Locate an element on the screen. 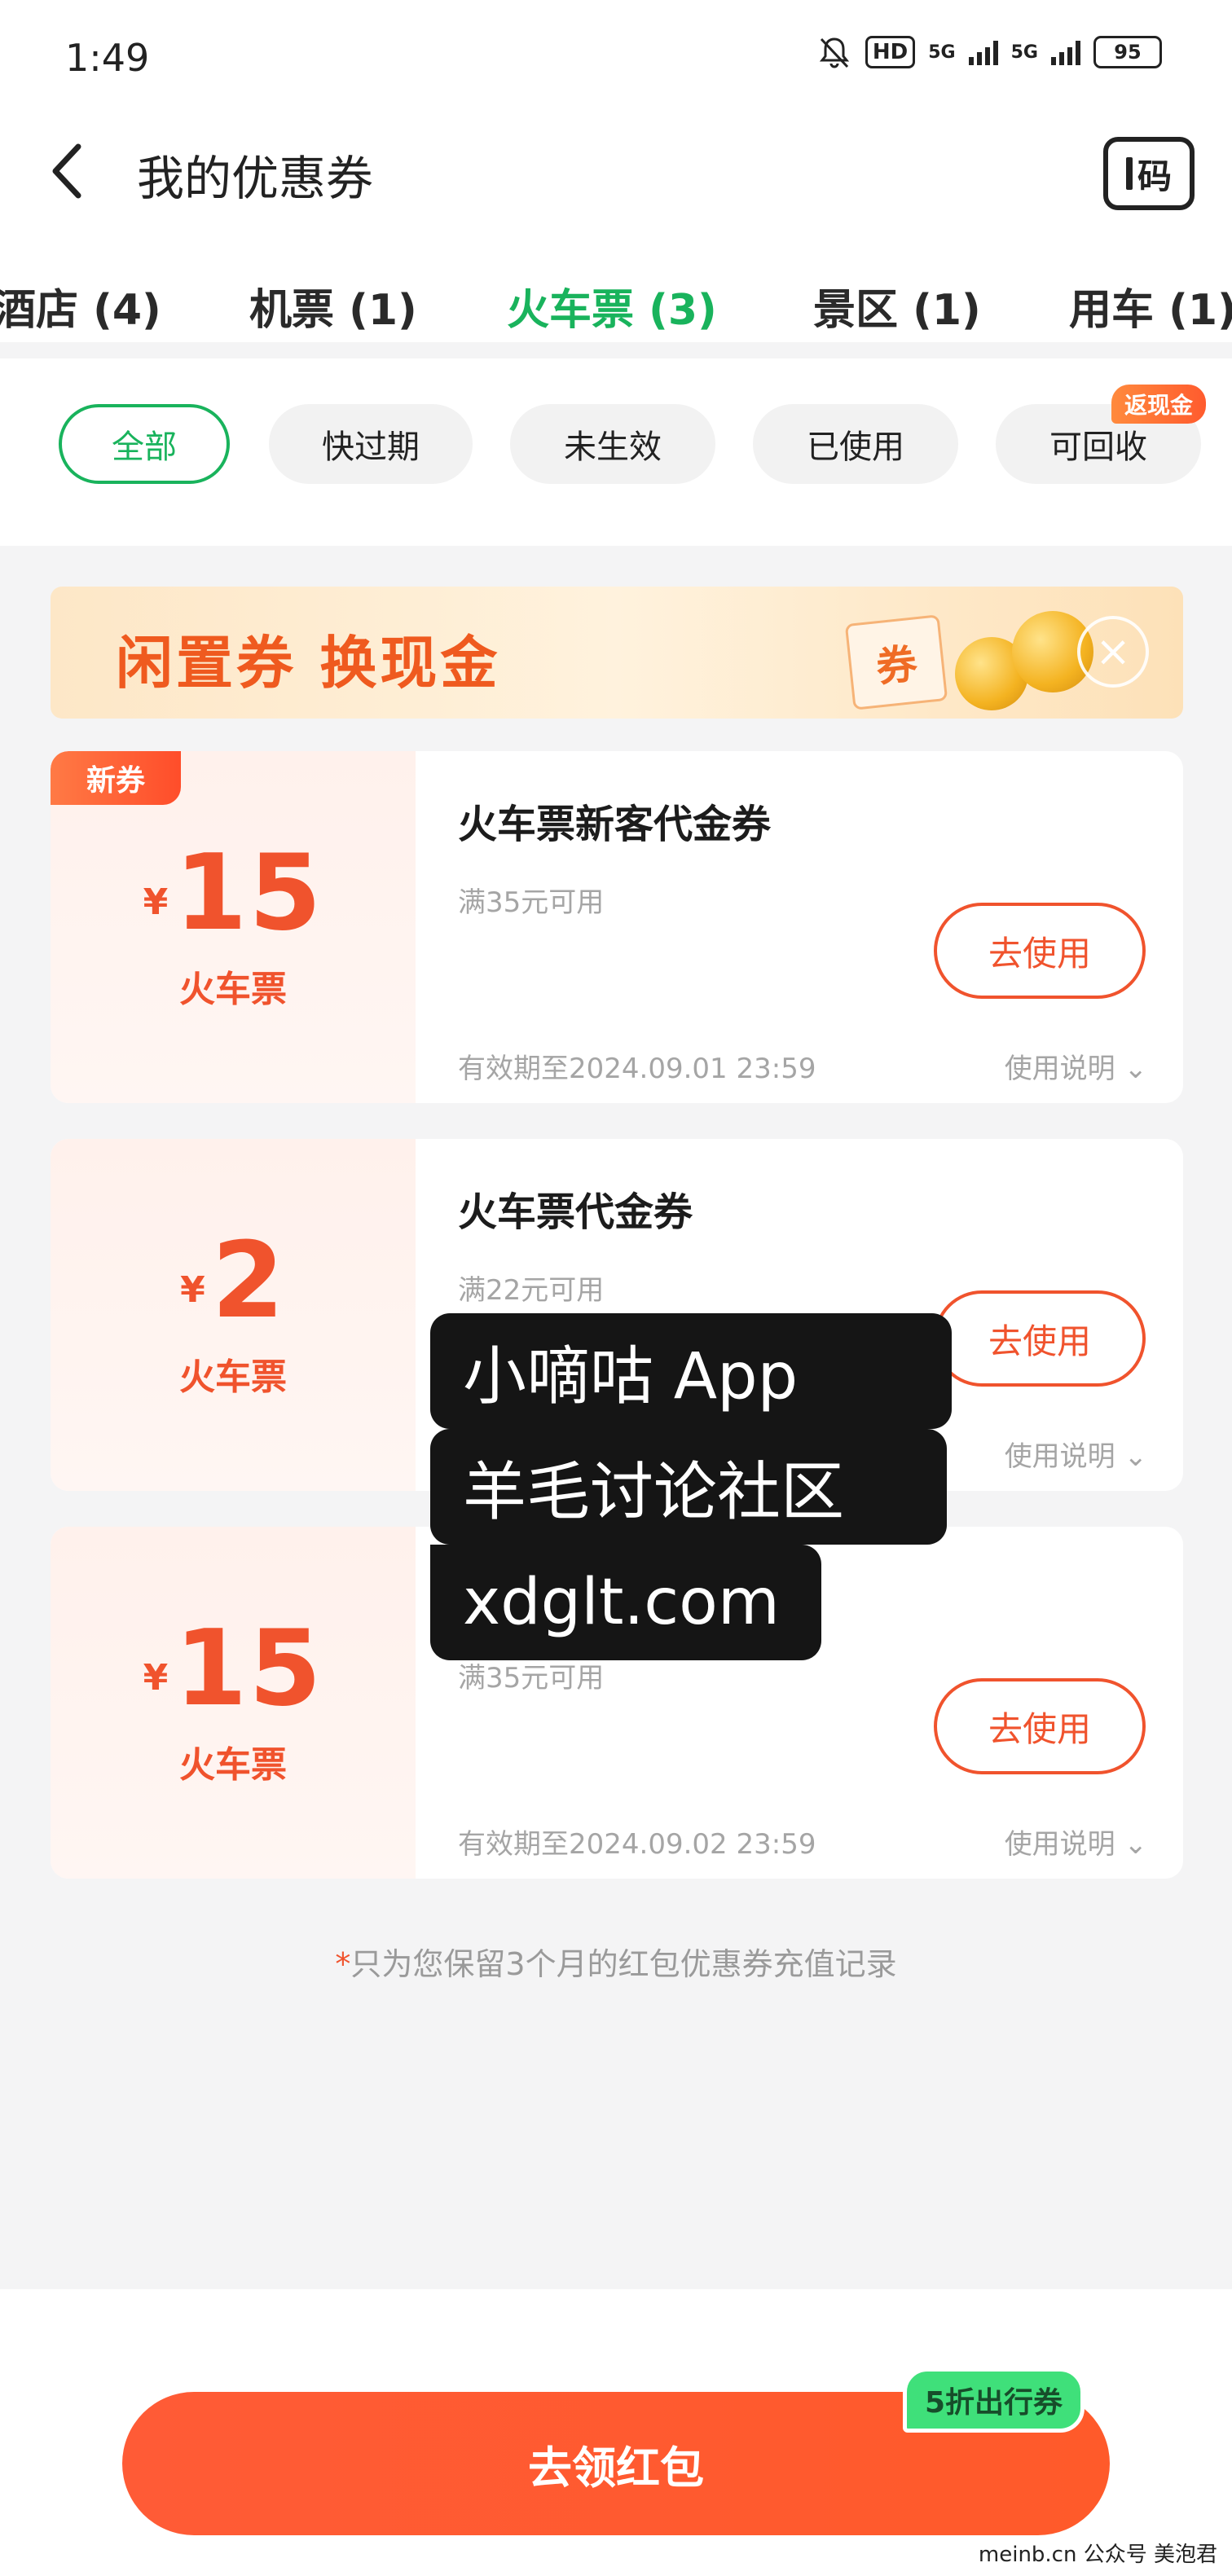 This screenshot has height=2576, width=1232. new-coupon-tag: 新券 is located at coordinates (116, 778).